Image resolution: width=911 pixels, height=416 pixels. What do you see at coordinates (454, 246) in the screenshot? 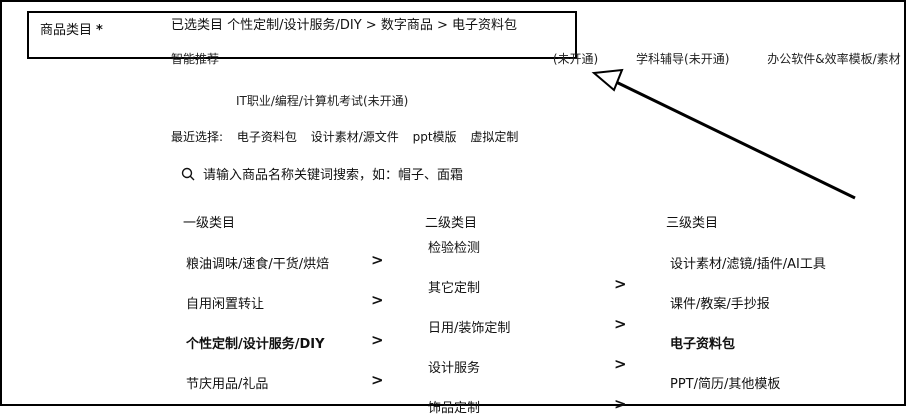
I see `level2-item: 检验检测` at bounding box center [454, 246].